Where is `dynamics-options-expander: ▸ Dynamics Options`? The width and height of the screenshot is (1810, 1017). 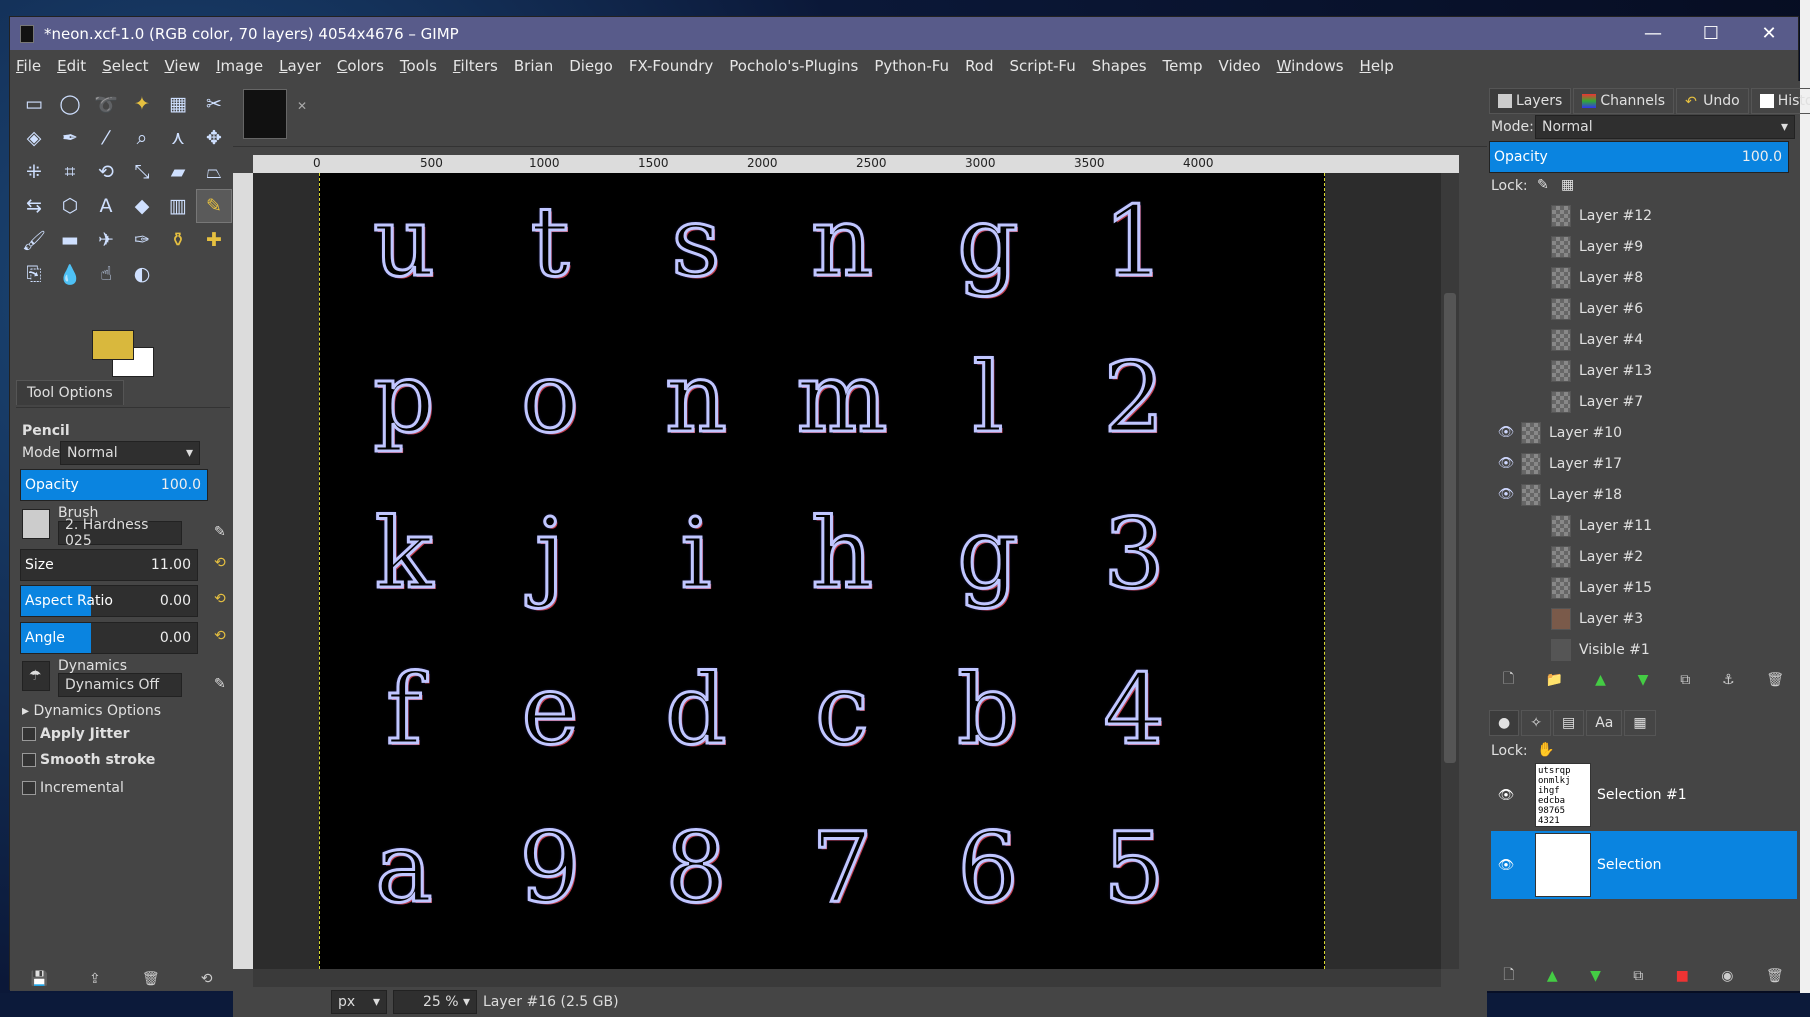
dynamics-options-expander: ▸ Dynamics Options is located at coordinates (91, 711).